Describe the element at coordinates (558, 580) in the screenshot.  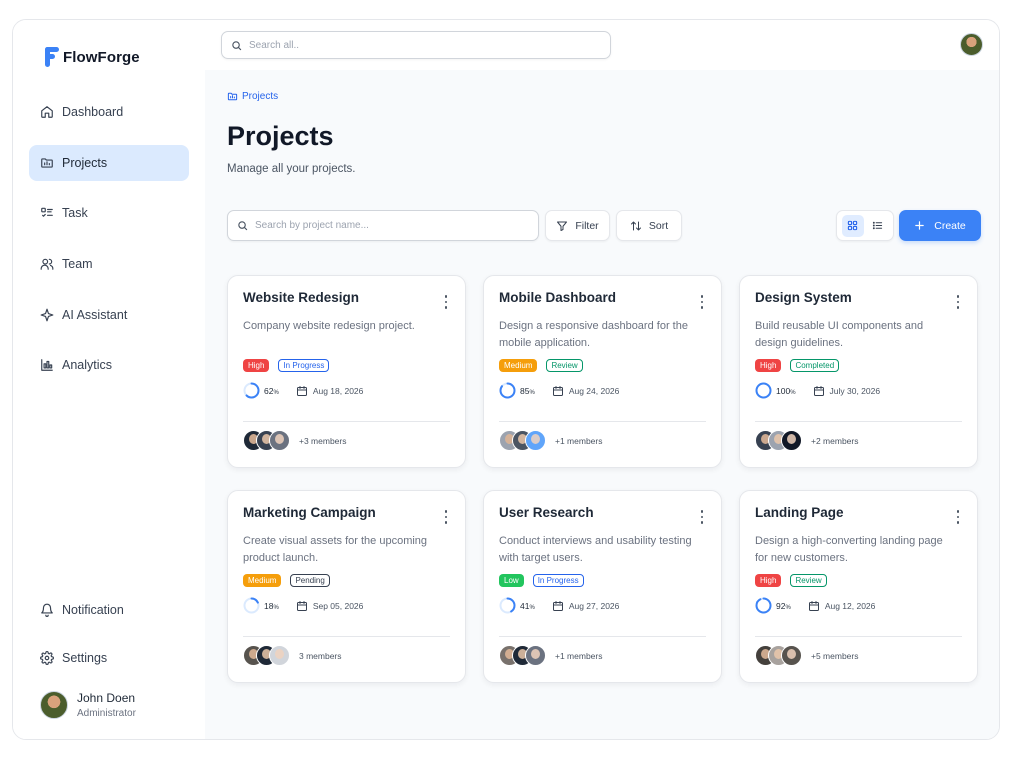
I see `status-badge: In Progress` at that location.